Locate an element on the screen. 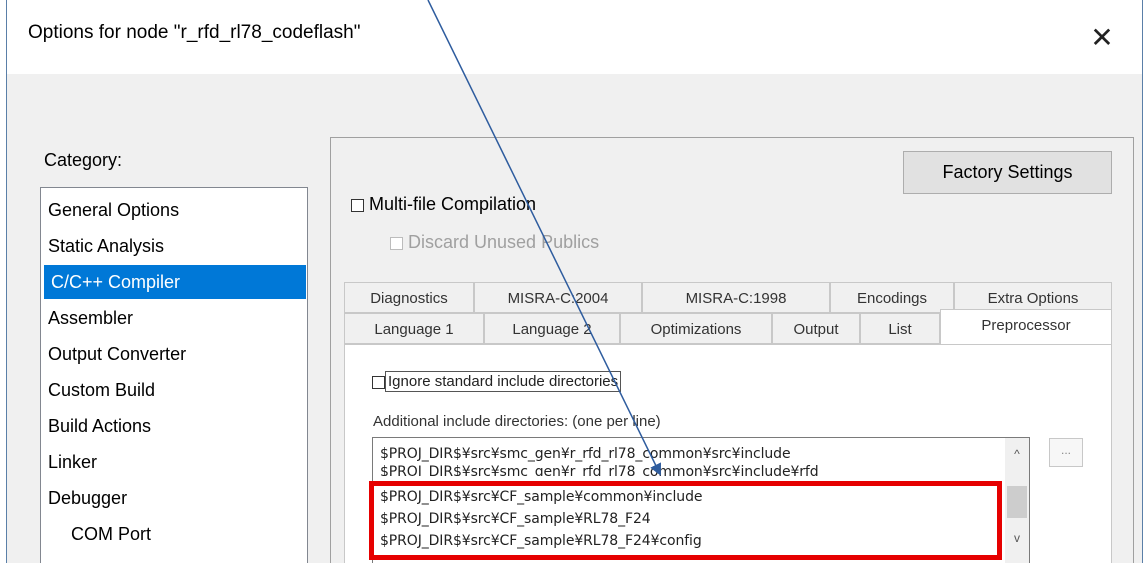  multi-file-compilation-label: Multi-file Compilation is located at coordinates (453, 204).